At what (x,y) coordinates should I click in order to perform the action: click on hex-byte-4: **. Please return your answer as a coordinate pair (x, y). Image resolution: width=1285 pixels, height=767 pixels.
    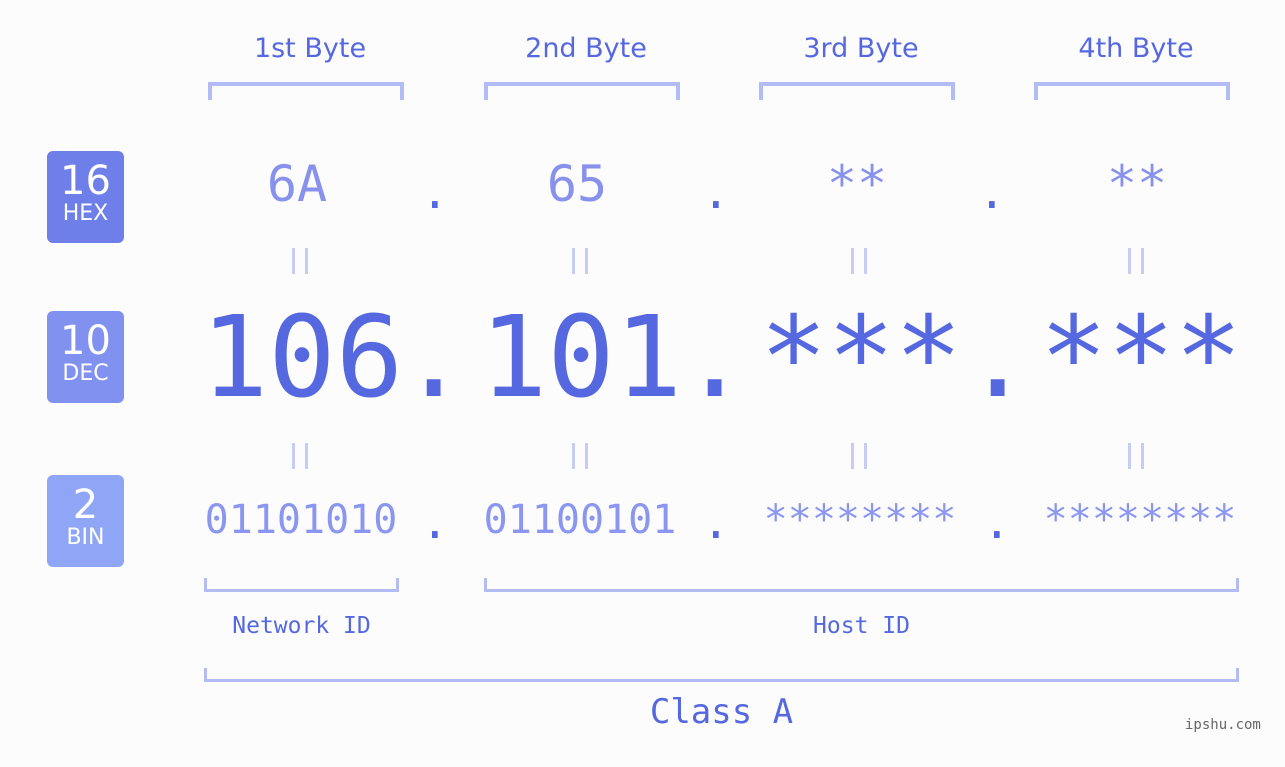
    Looking at the image, I should click on (1137, 184).